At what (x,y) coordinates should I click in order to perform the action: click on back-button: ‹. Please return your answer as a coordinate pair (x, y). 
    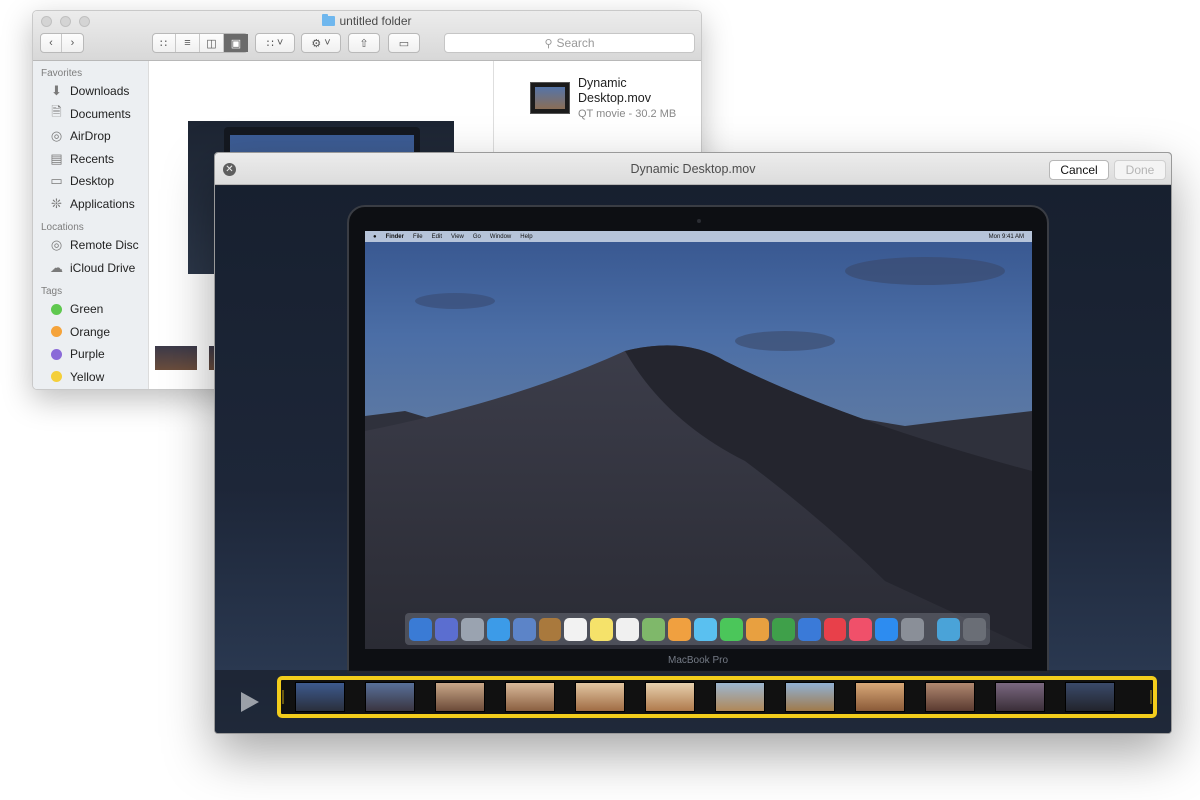
    Looking at the image, I should click on (52, 43).